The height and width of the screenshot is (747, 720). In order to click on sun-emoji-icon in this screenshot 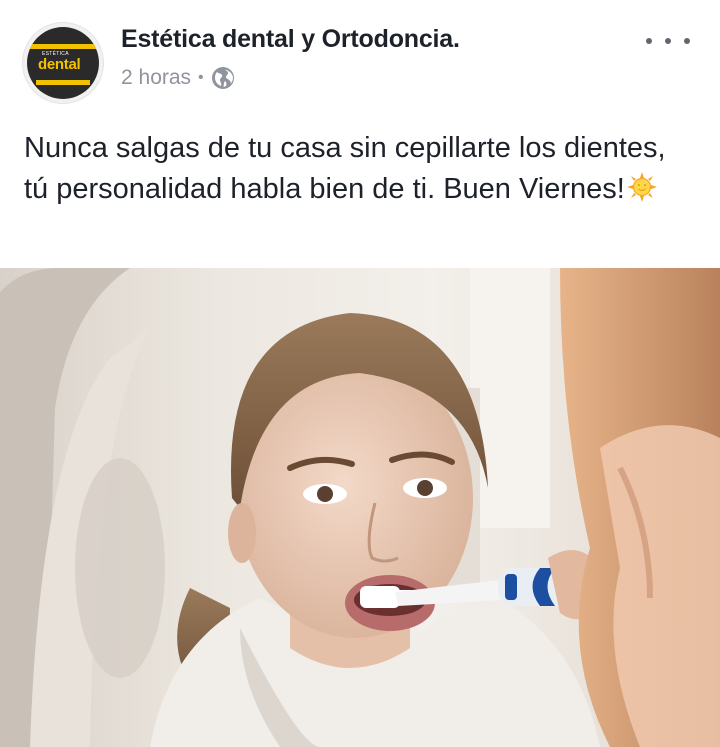, I will do `click(641, 187)`.